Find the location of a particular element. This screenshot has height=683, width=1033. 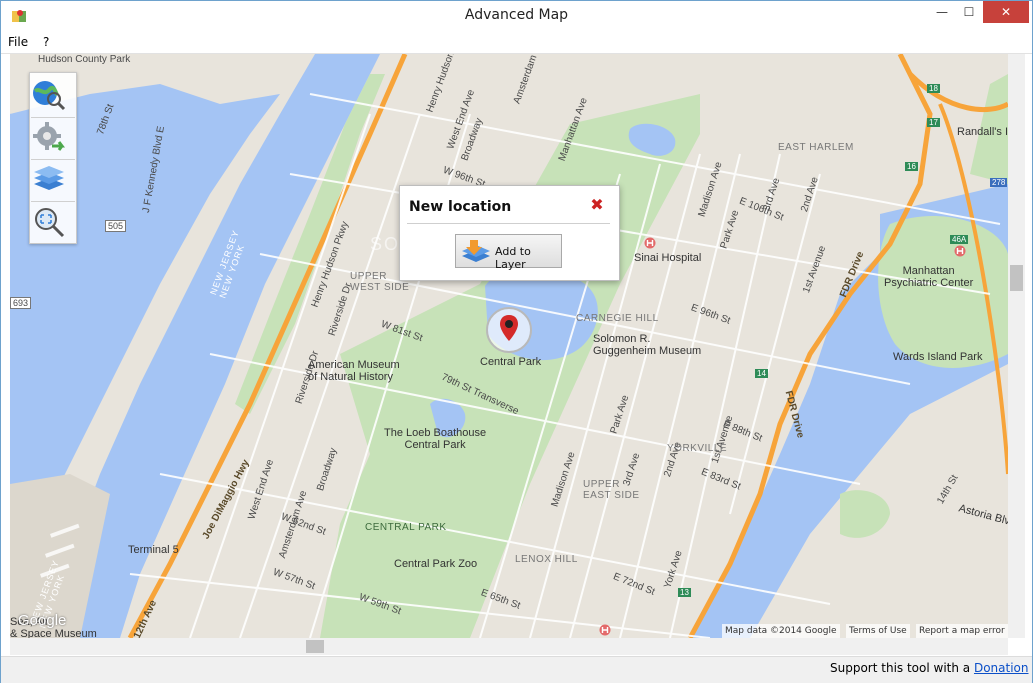

vertical-scrollbar is located at coordinates (1016, 346).